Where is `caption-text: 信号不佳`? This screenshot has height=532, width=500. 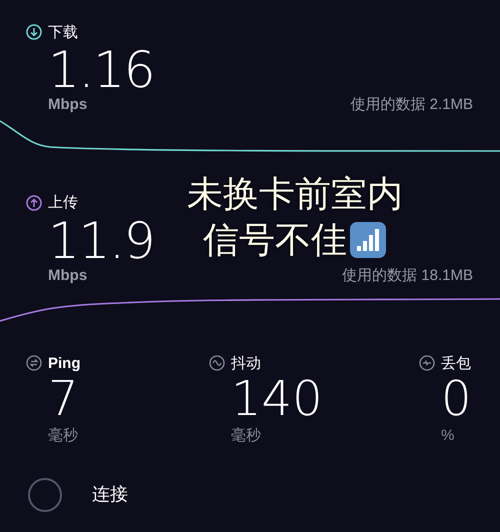
caption-text: 信号不佳 is located at coordinates (275, 240).